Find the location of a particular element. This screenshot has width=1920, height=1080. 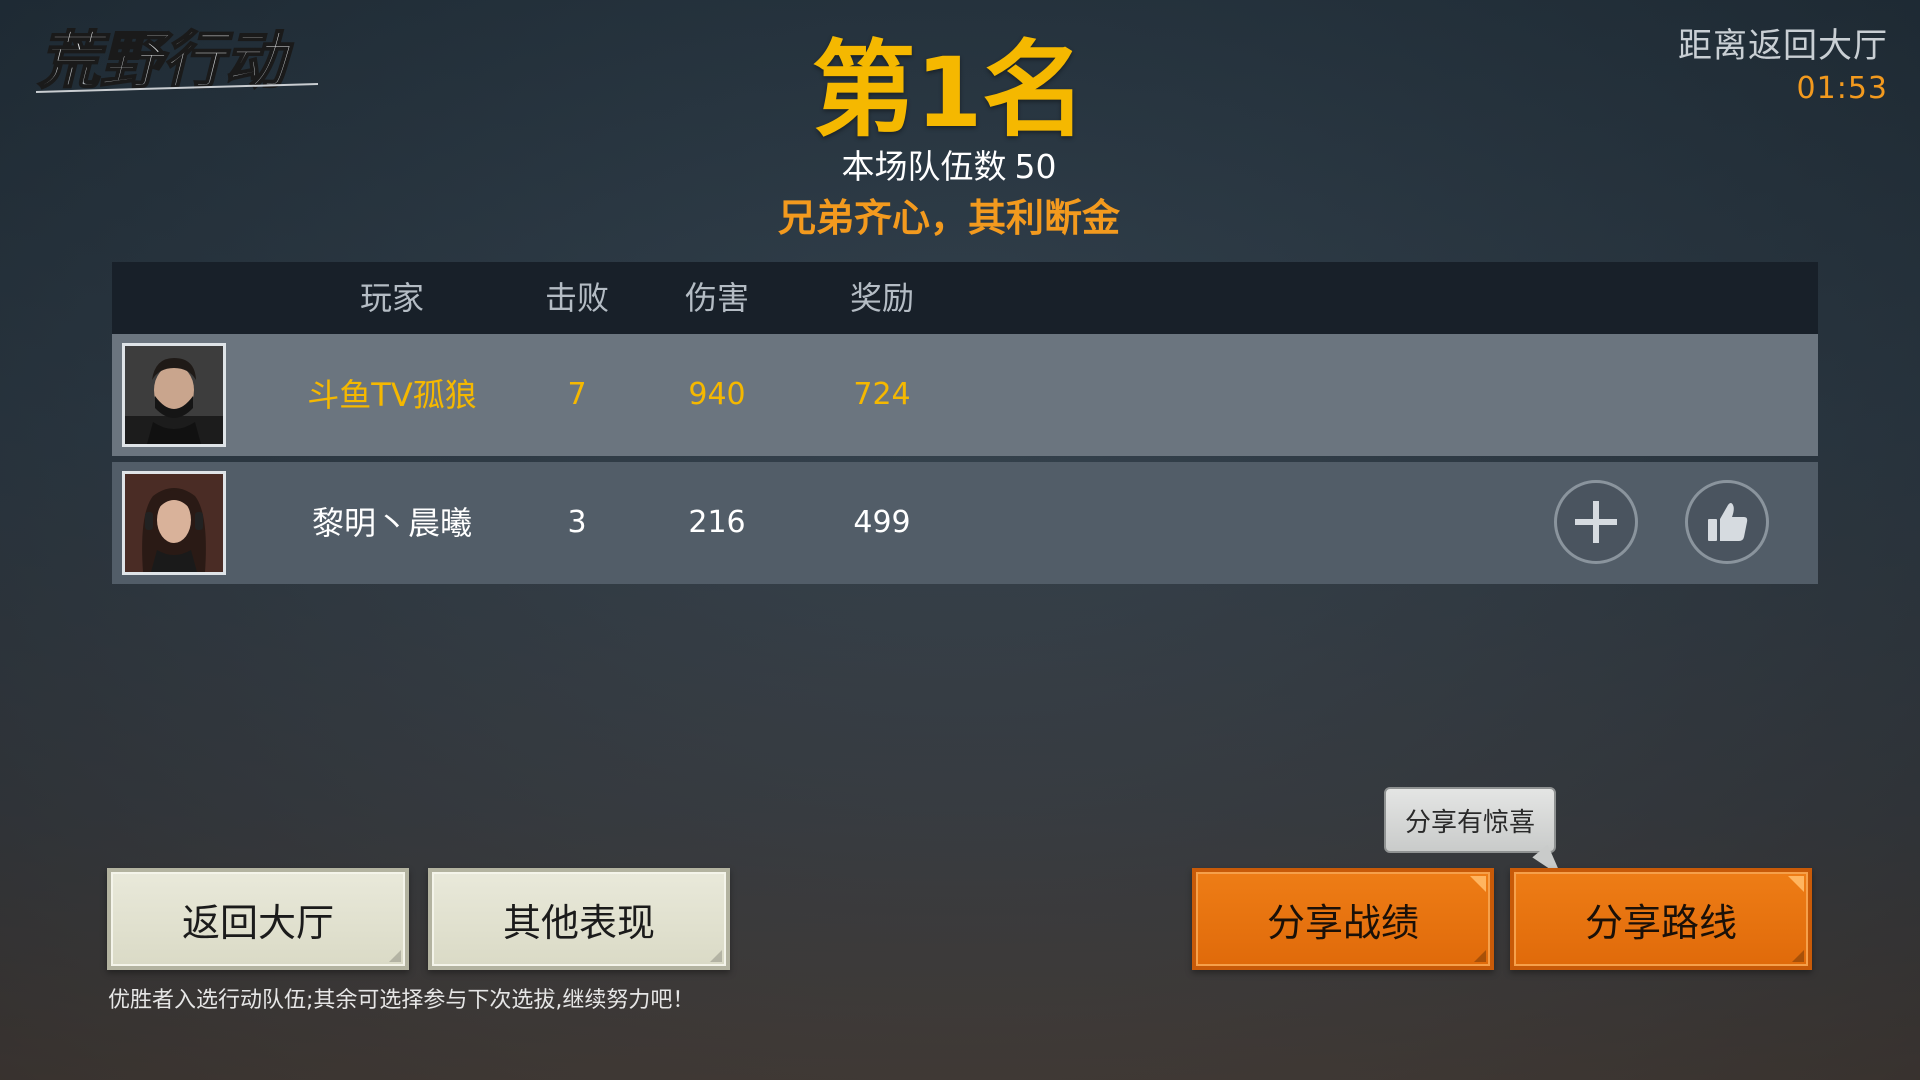

back-to-lobby-button: 返回大厅 is located at coordinates (258, 919).